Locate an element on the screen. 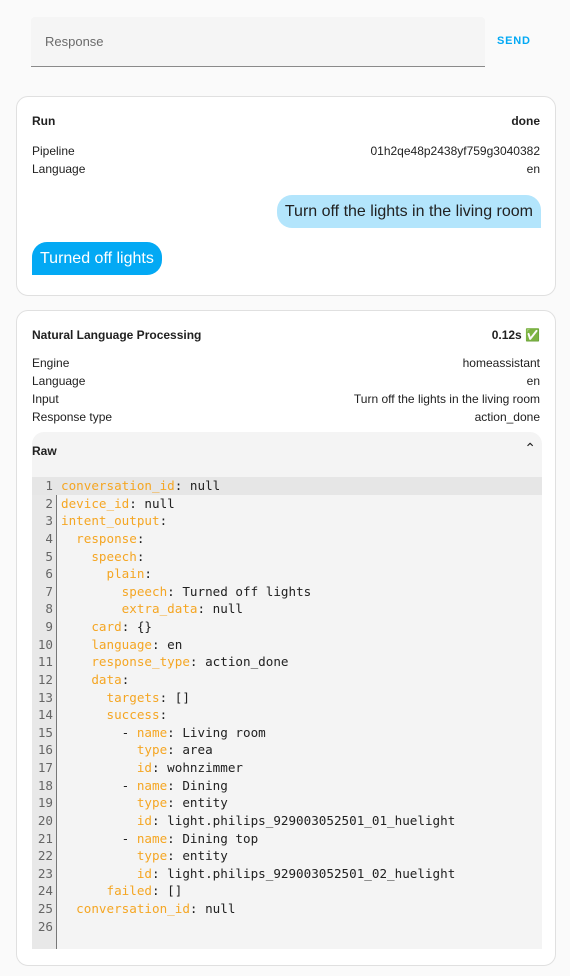  run-status: done is located at coordinates (525, 121).